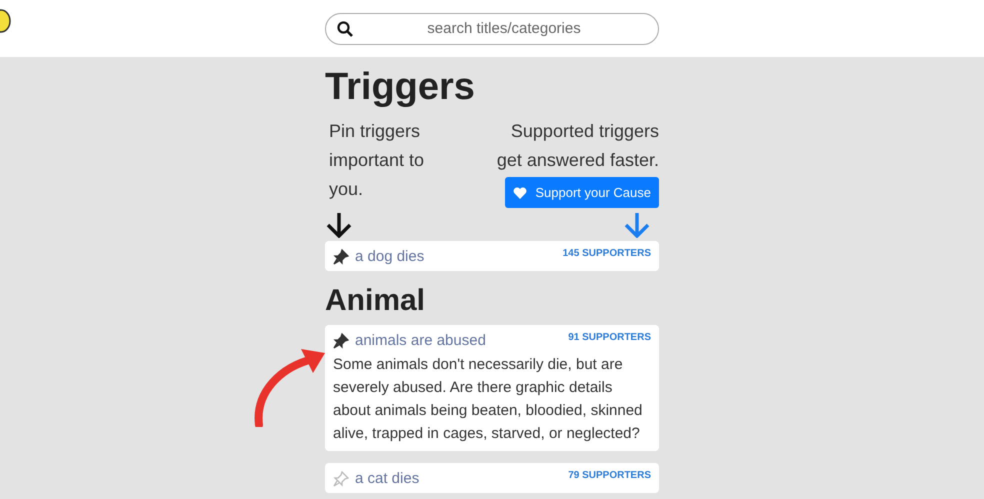 The image size is (984, 499). Describe the element at coordinates (577, 146) in the screenshot. I see `support-hint: Supported triggers get answered faster.` at that location.